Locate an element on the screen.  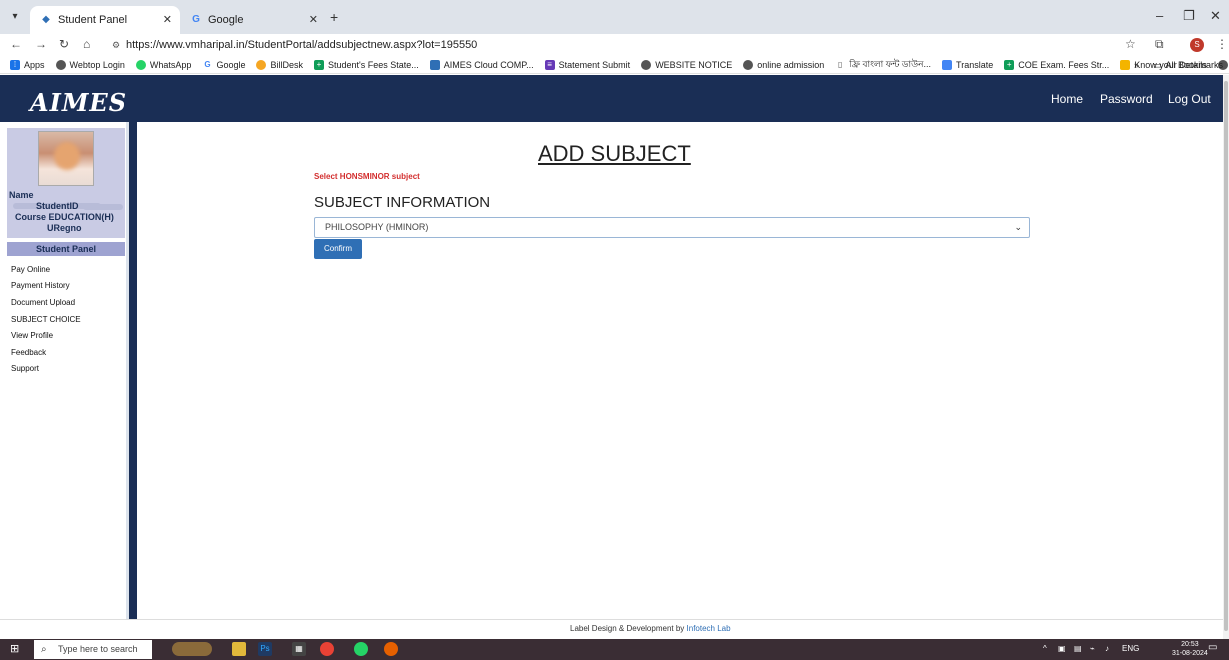
lightning-icon is located at coordinates (1125, 64).